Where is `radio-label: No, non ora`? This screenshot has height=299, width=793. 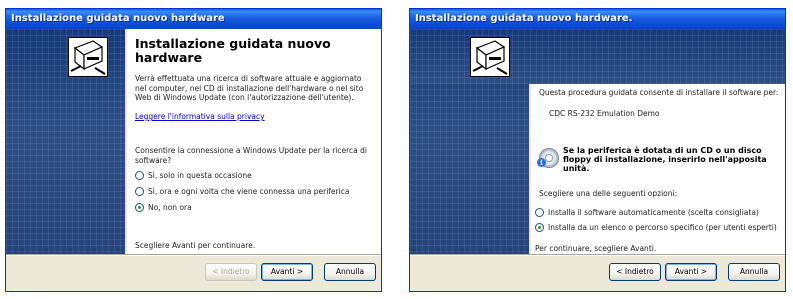 radio-label: No, non ora is located at coordinates (170, 207).